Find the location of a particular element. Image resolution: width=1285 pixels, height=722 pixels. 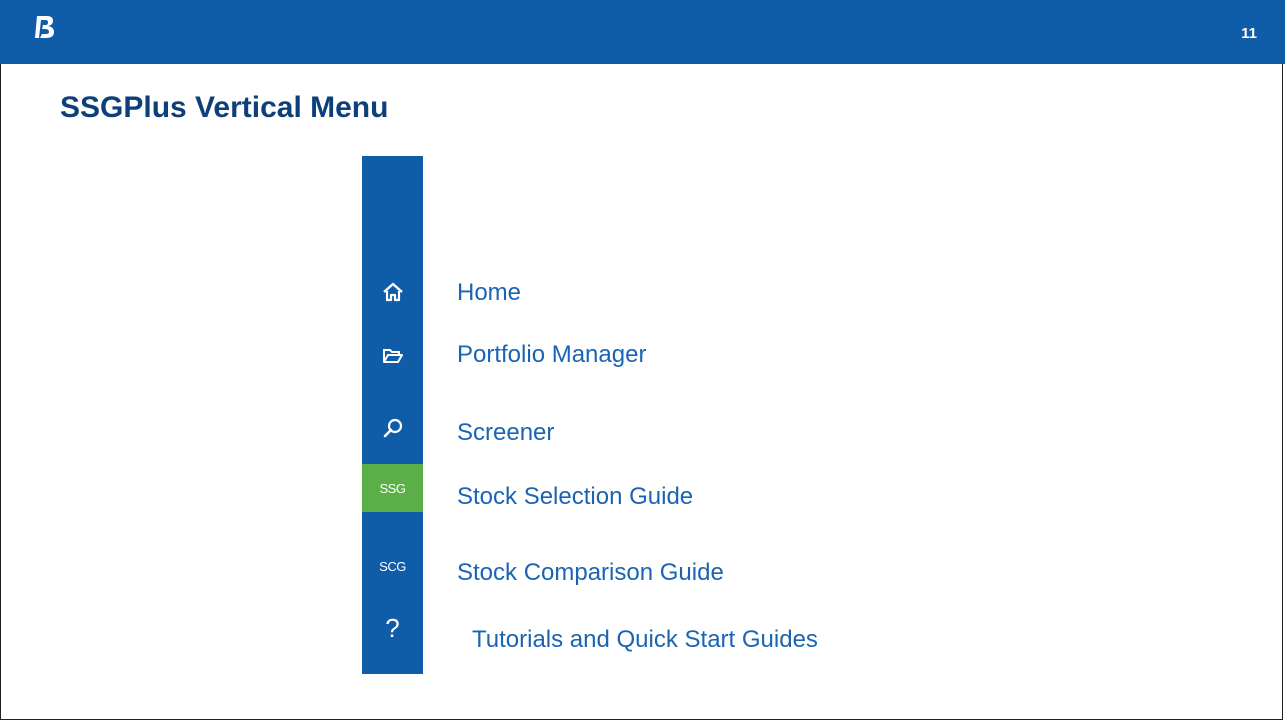

menu-item-scg: SCG is located at coordinates (392, 566).